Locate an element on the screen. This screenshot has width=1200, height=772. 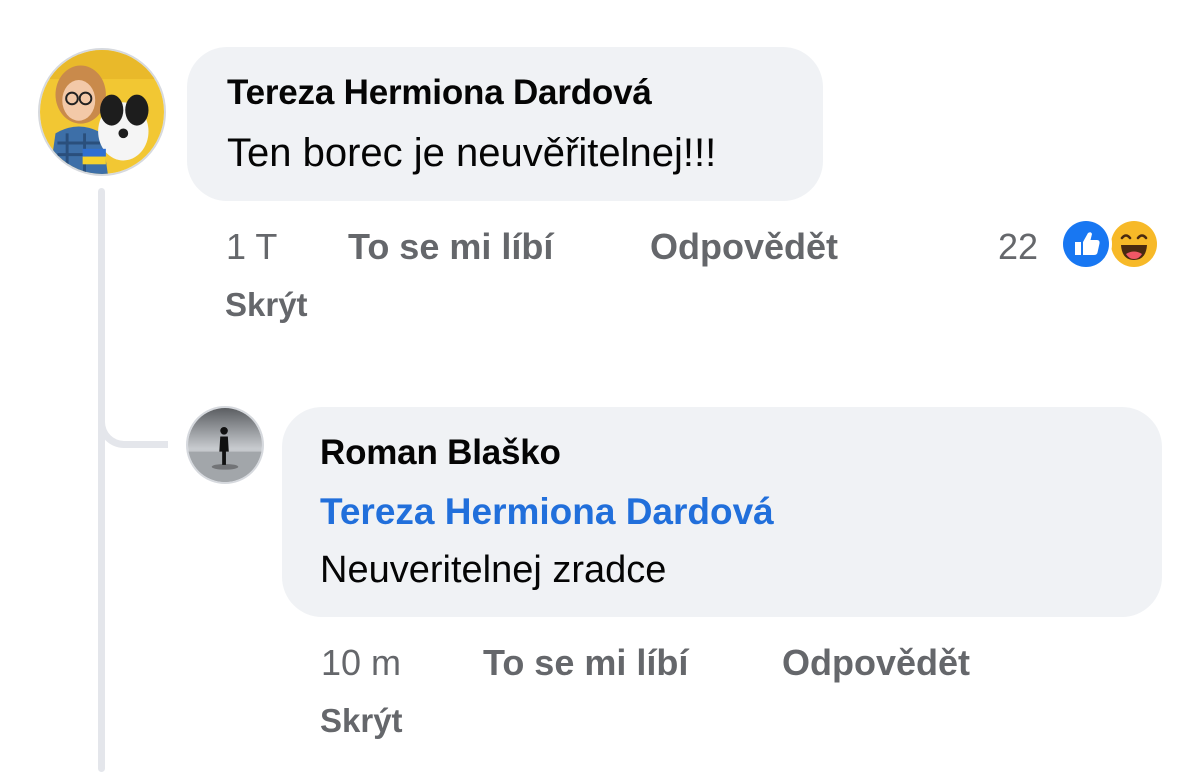
reply-text: Neuveritelnej zradce is located at coordinates (493, 570).